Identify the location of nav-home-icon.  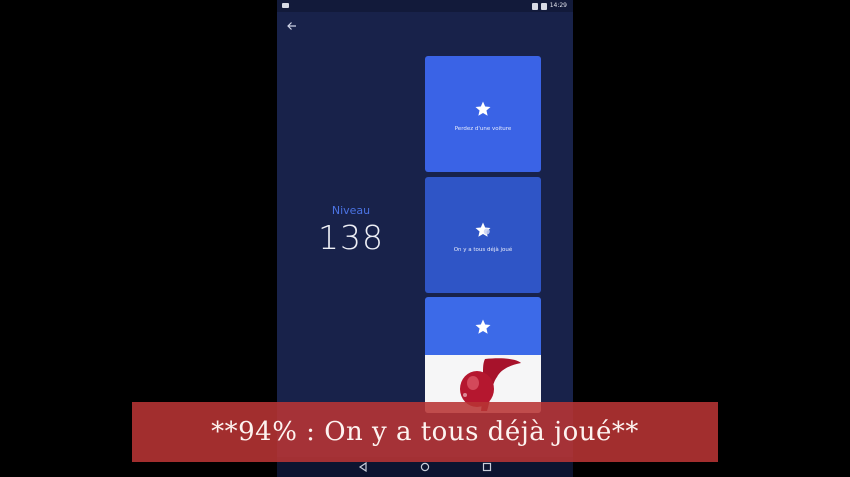
(425, 467).